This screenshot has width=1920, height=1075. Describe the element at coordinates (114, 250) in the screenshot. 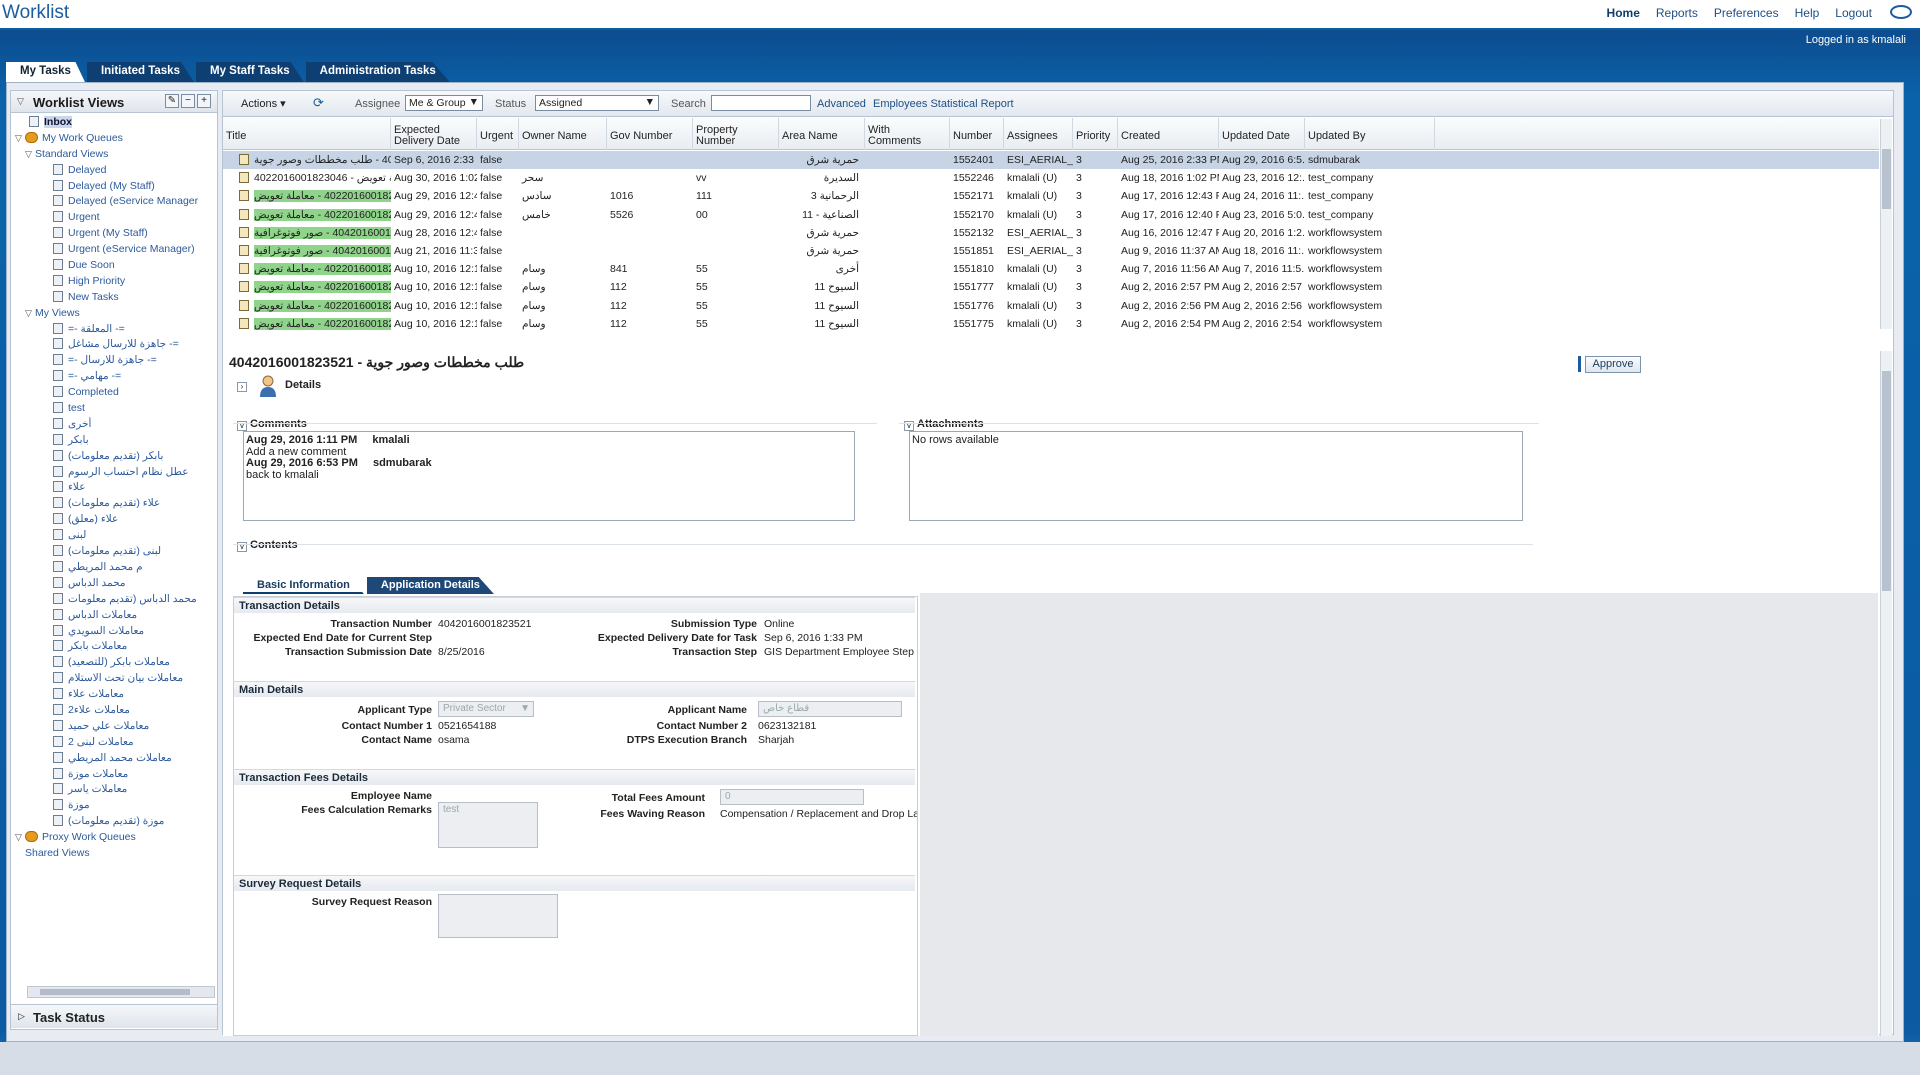

I see `view-item: Urgent (eService Manager)` at that location.